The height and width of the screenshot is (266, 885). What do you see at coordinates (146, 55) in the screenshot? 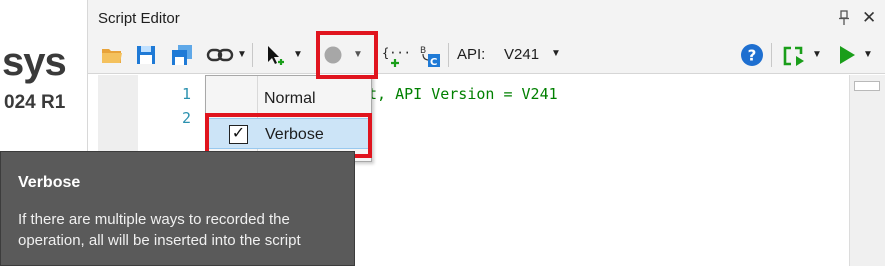
I see `save-icon` at bounding box center [146, 55].